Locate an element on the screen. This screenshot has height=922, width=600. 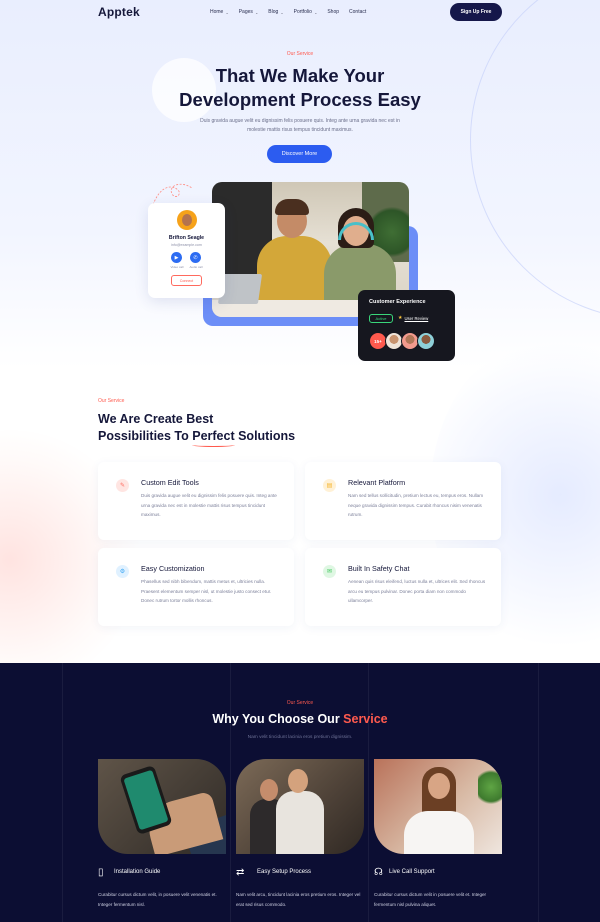
audio-call-button: ✆ is located at coordinates (195, 257).